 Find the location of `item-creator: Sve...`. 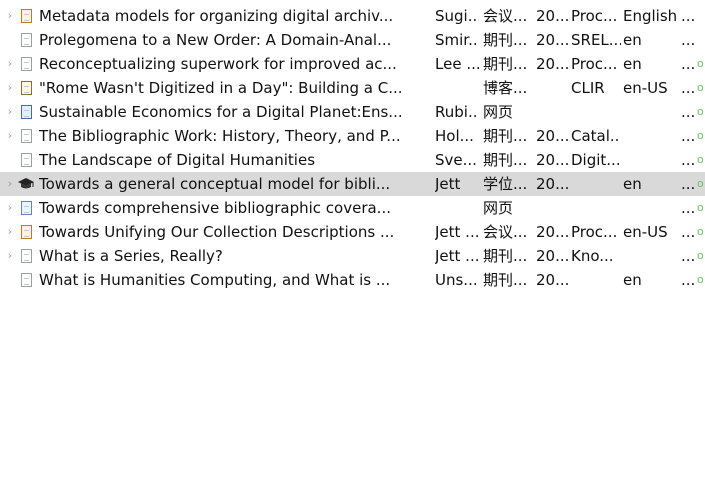

item-creator: Sve... is located at coordinates (456, 160).